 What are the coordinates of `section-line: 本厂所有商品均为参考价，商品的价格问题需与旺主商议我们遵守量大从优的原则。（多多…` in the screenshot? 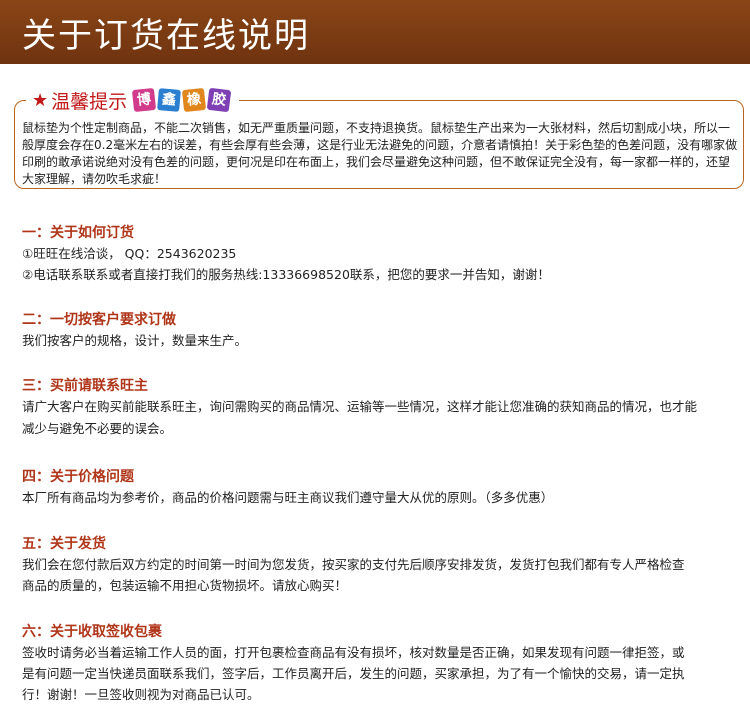 It's located at (288, 497).